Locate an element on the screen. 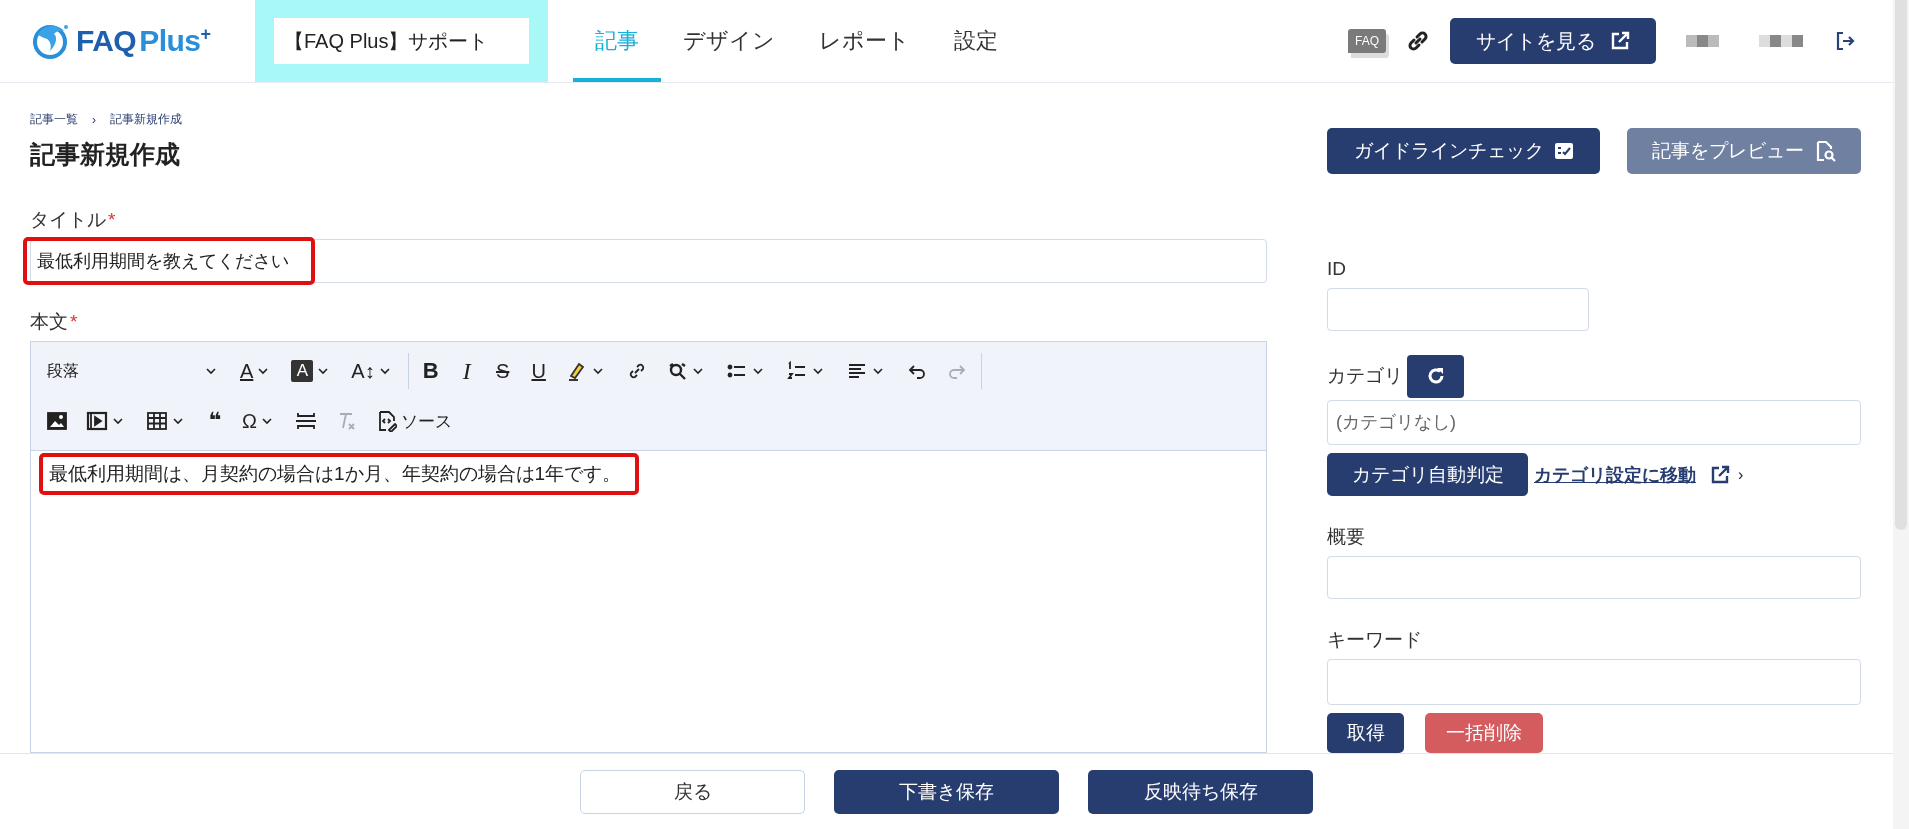 Image resolution: width=1909 pixels, height=829 pixels. underlined-letter-button: A is located at coordinates (257, 371).